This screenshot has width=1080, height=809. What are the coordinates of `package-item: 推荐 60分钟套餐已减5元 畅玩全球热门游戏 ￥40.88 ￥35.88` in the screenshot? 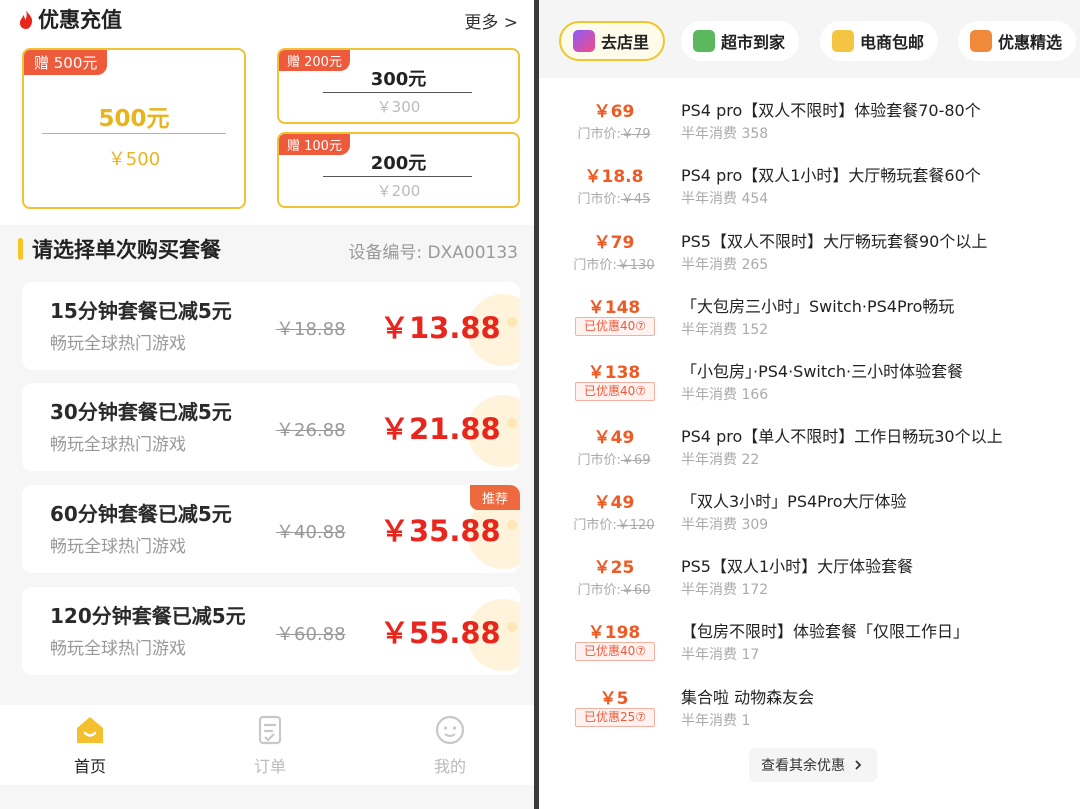 It's located at (271, 529).